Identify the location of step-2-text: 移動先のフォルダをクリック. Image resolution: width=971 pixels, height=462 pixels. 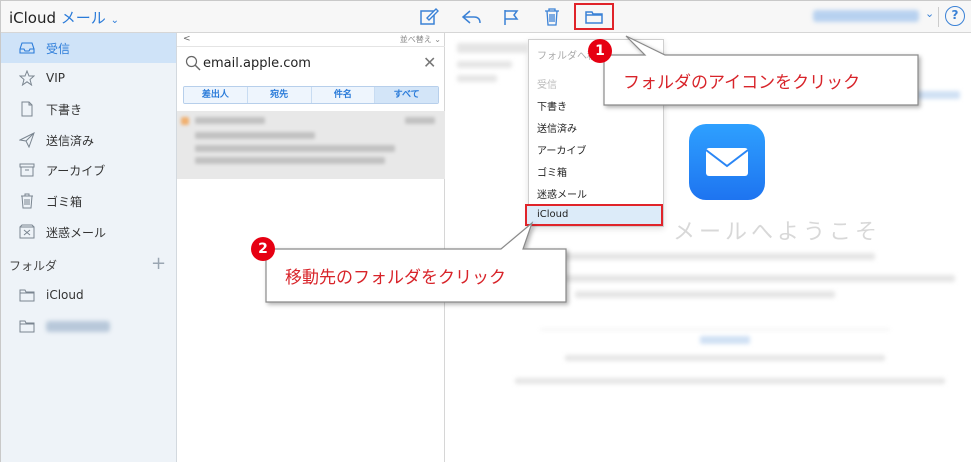
(395, 278).